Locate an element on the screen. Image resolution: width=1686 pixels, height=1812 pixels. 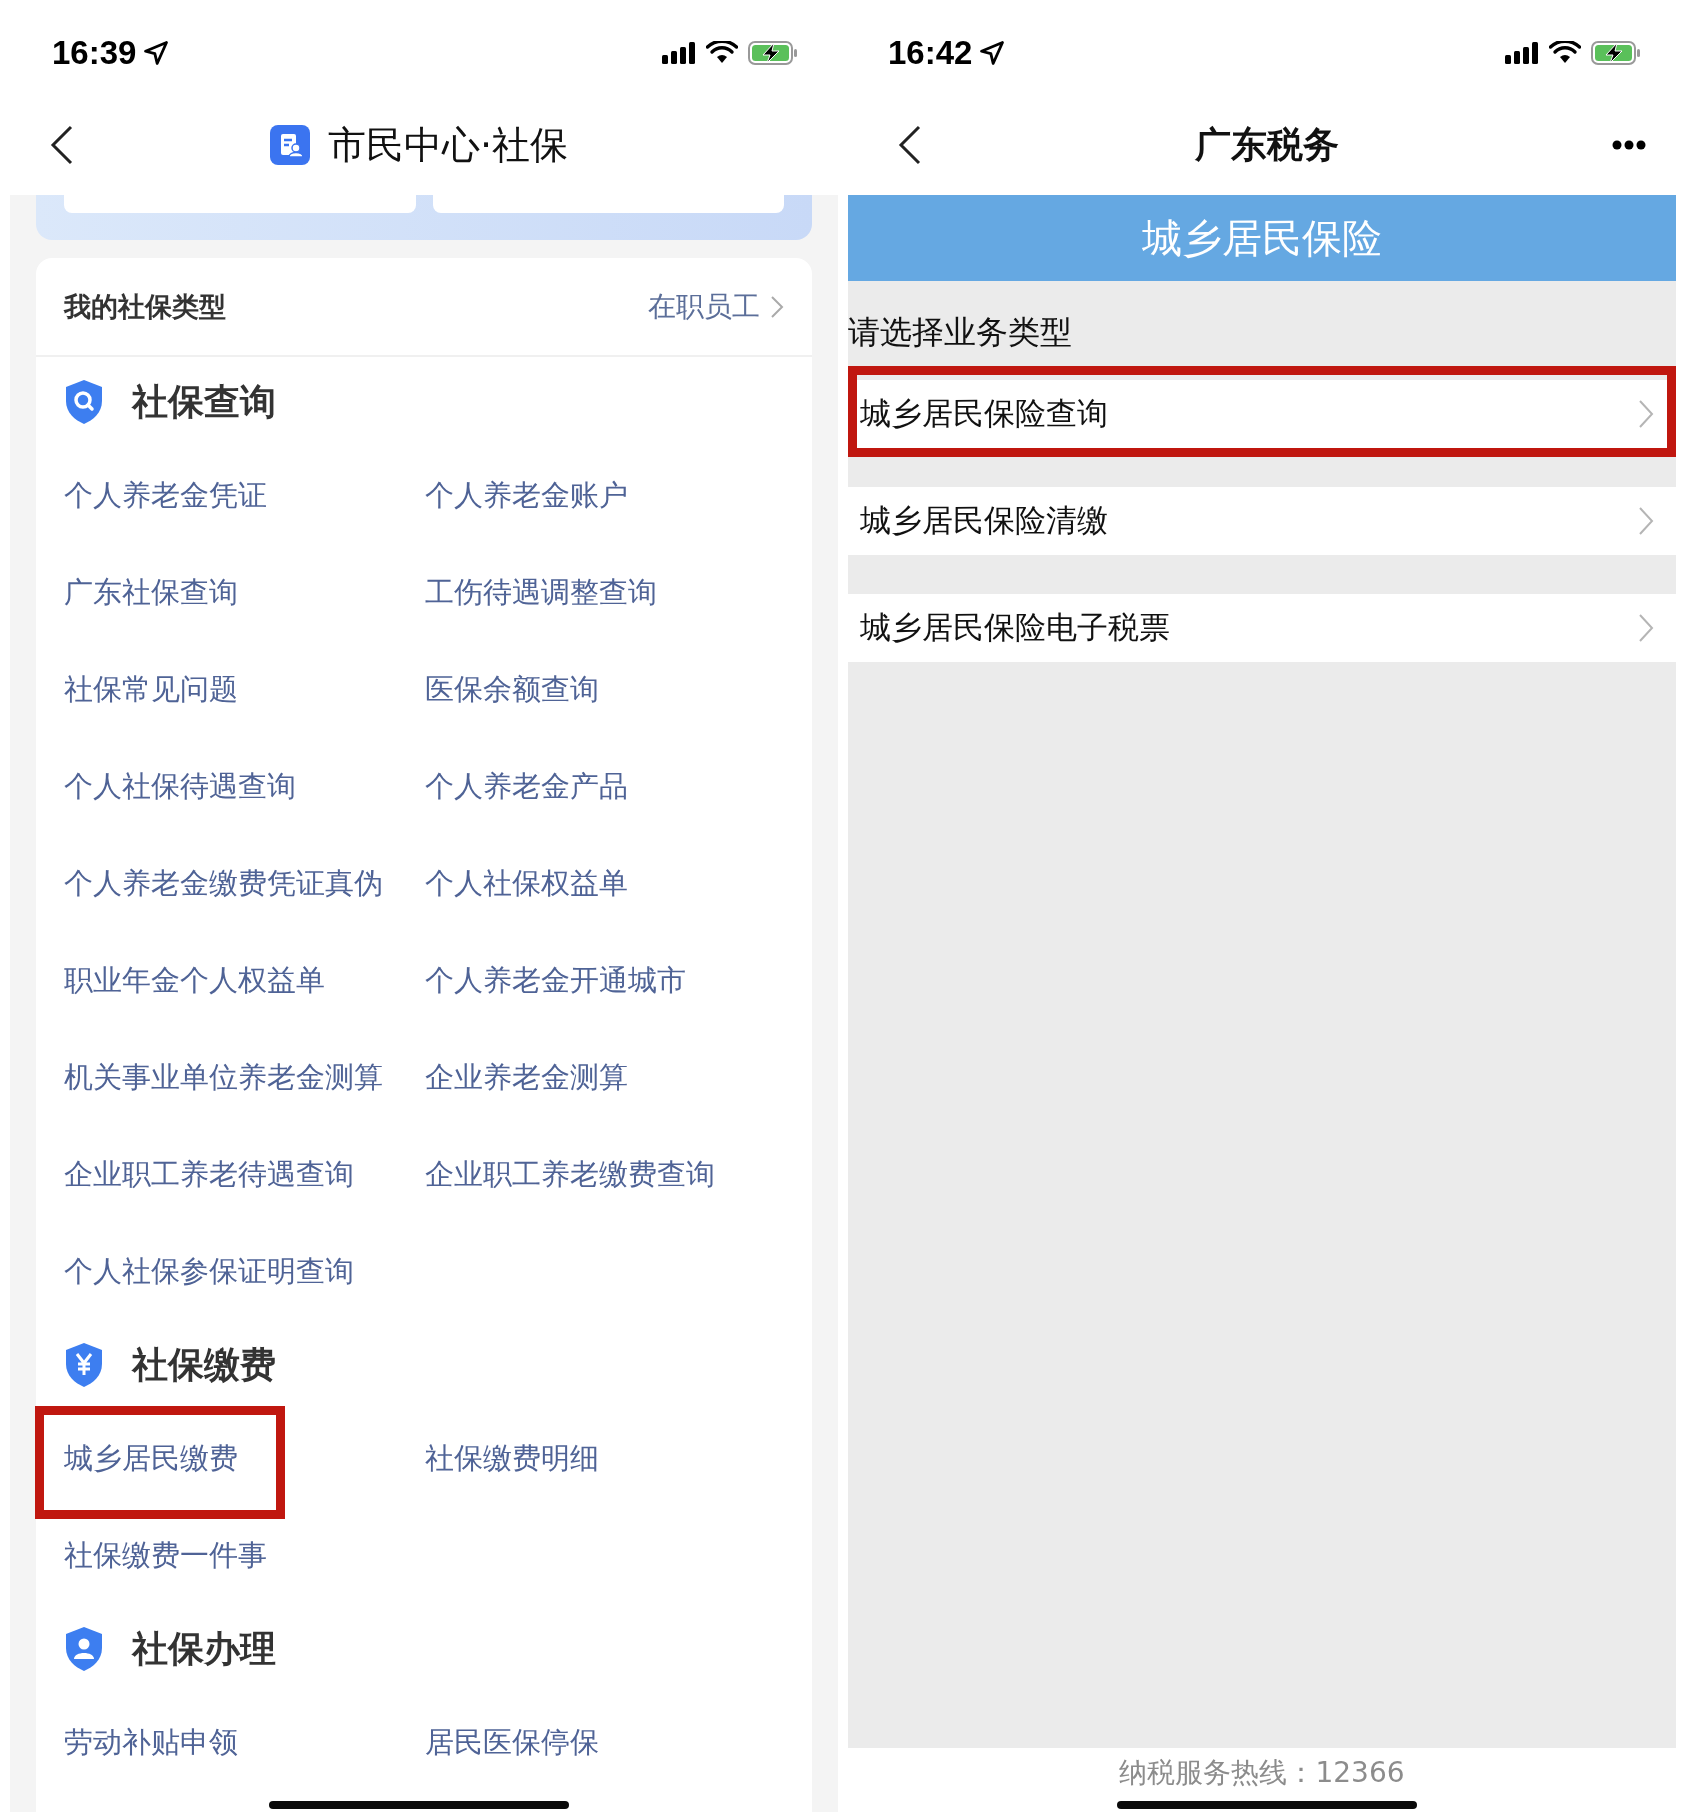
option-row: 城乡居民保险电子税票 is located at coordinates (1262, 628).